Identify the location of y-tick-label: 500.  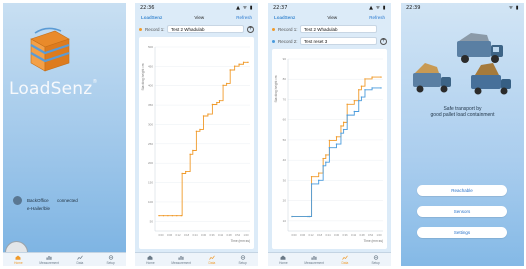
(150, 47).